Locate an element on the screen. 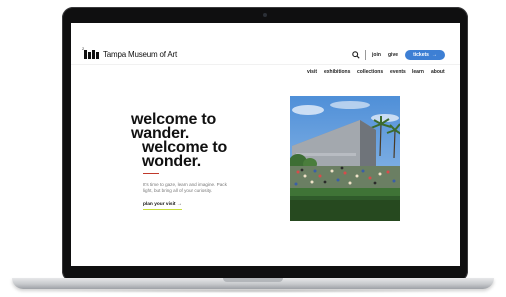  museum-logo-text: Tampa Museum of Art is located at coordinates (140, 54).